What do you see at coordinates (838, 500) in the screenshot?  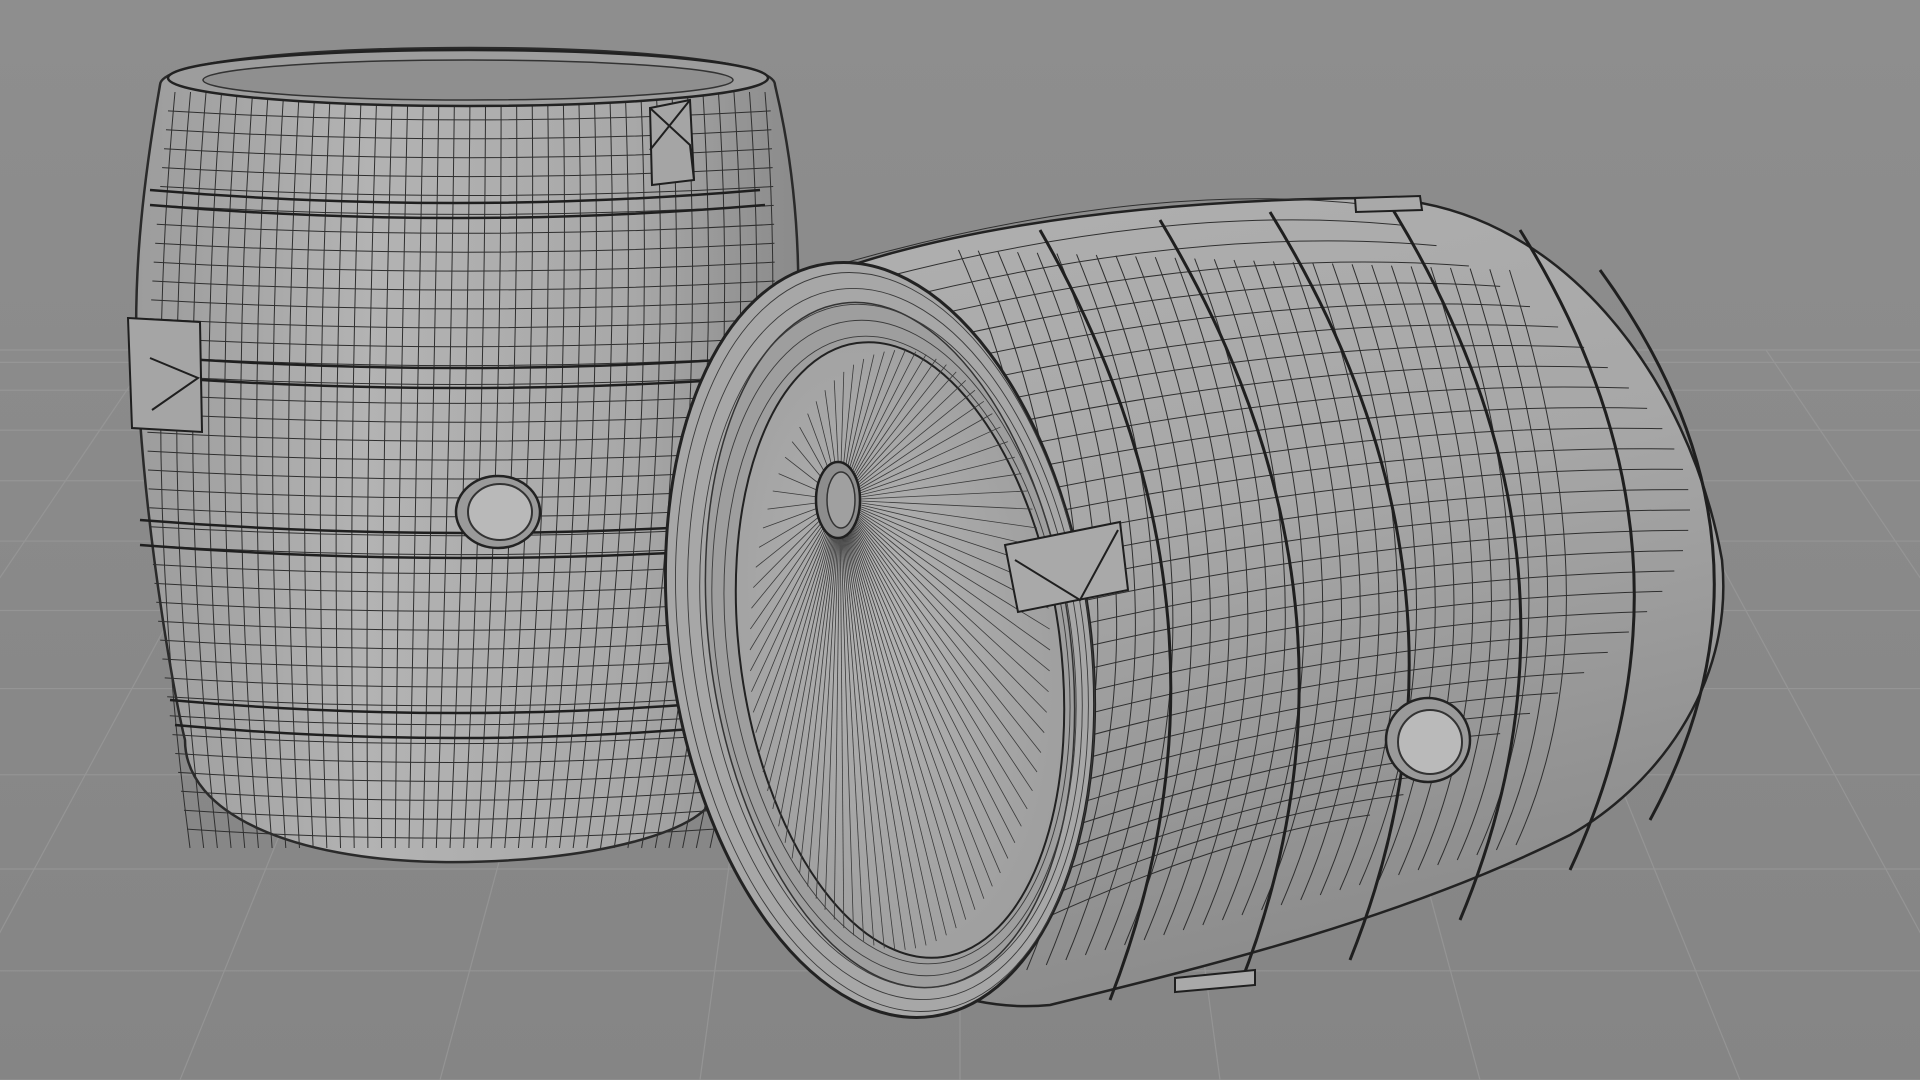 I see `barrel-lying-lid-bung` at bounding box center [838, 500].